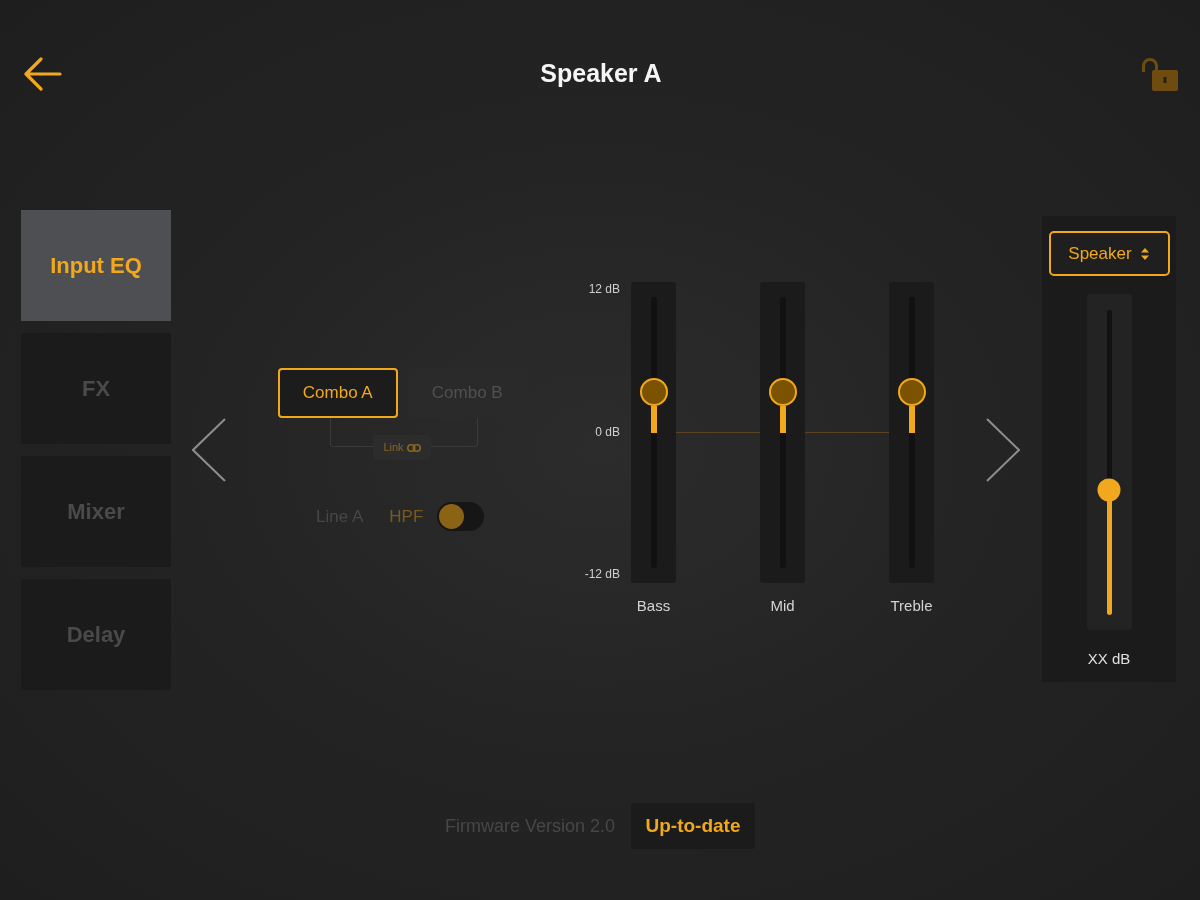 The height and width of the screenshot is (900, 1200). What do you see at coordinates (96, 265) in the screenshot?
I see `sidebar-tab: Input EQ` at bounding box center [96, 265].